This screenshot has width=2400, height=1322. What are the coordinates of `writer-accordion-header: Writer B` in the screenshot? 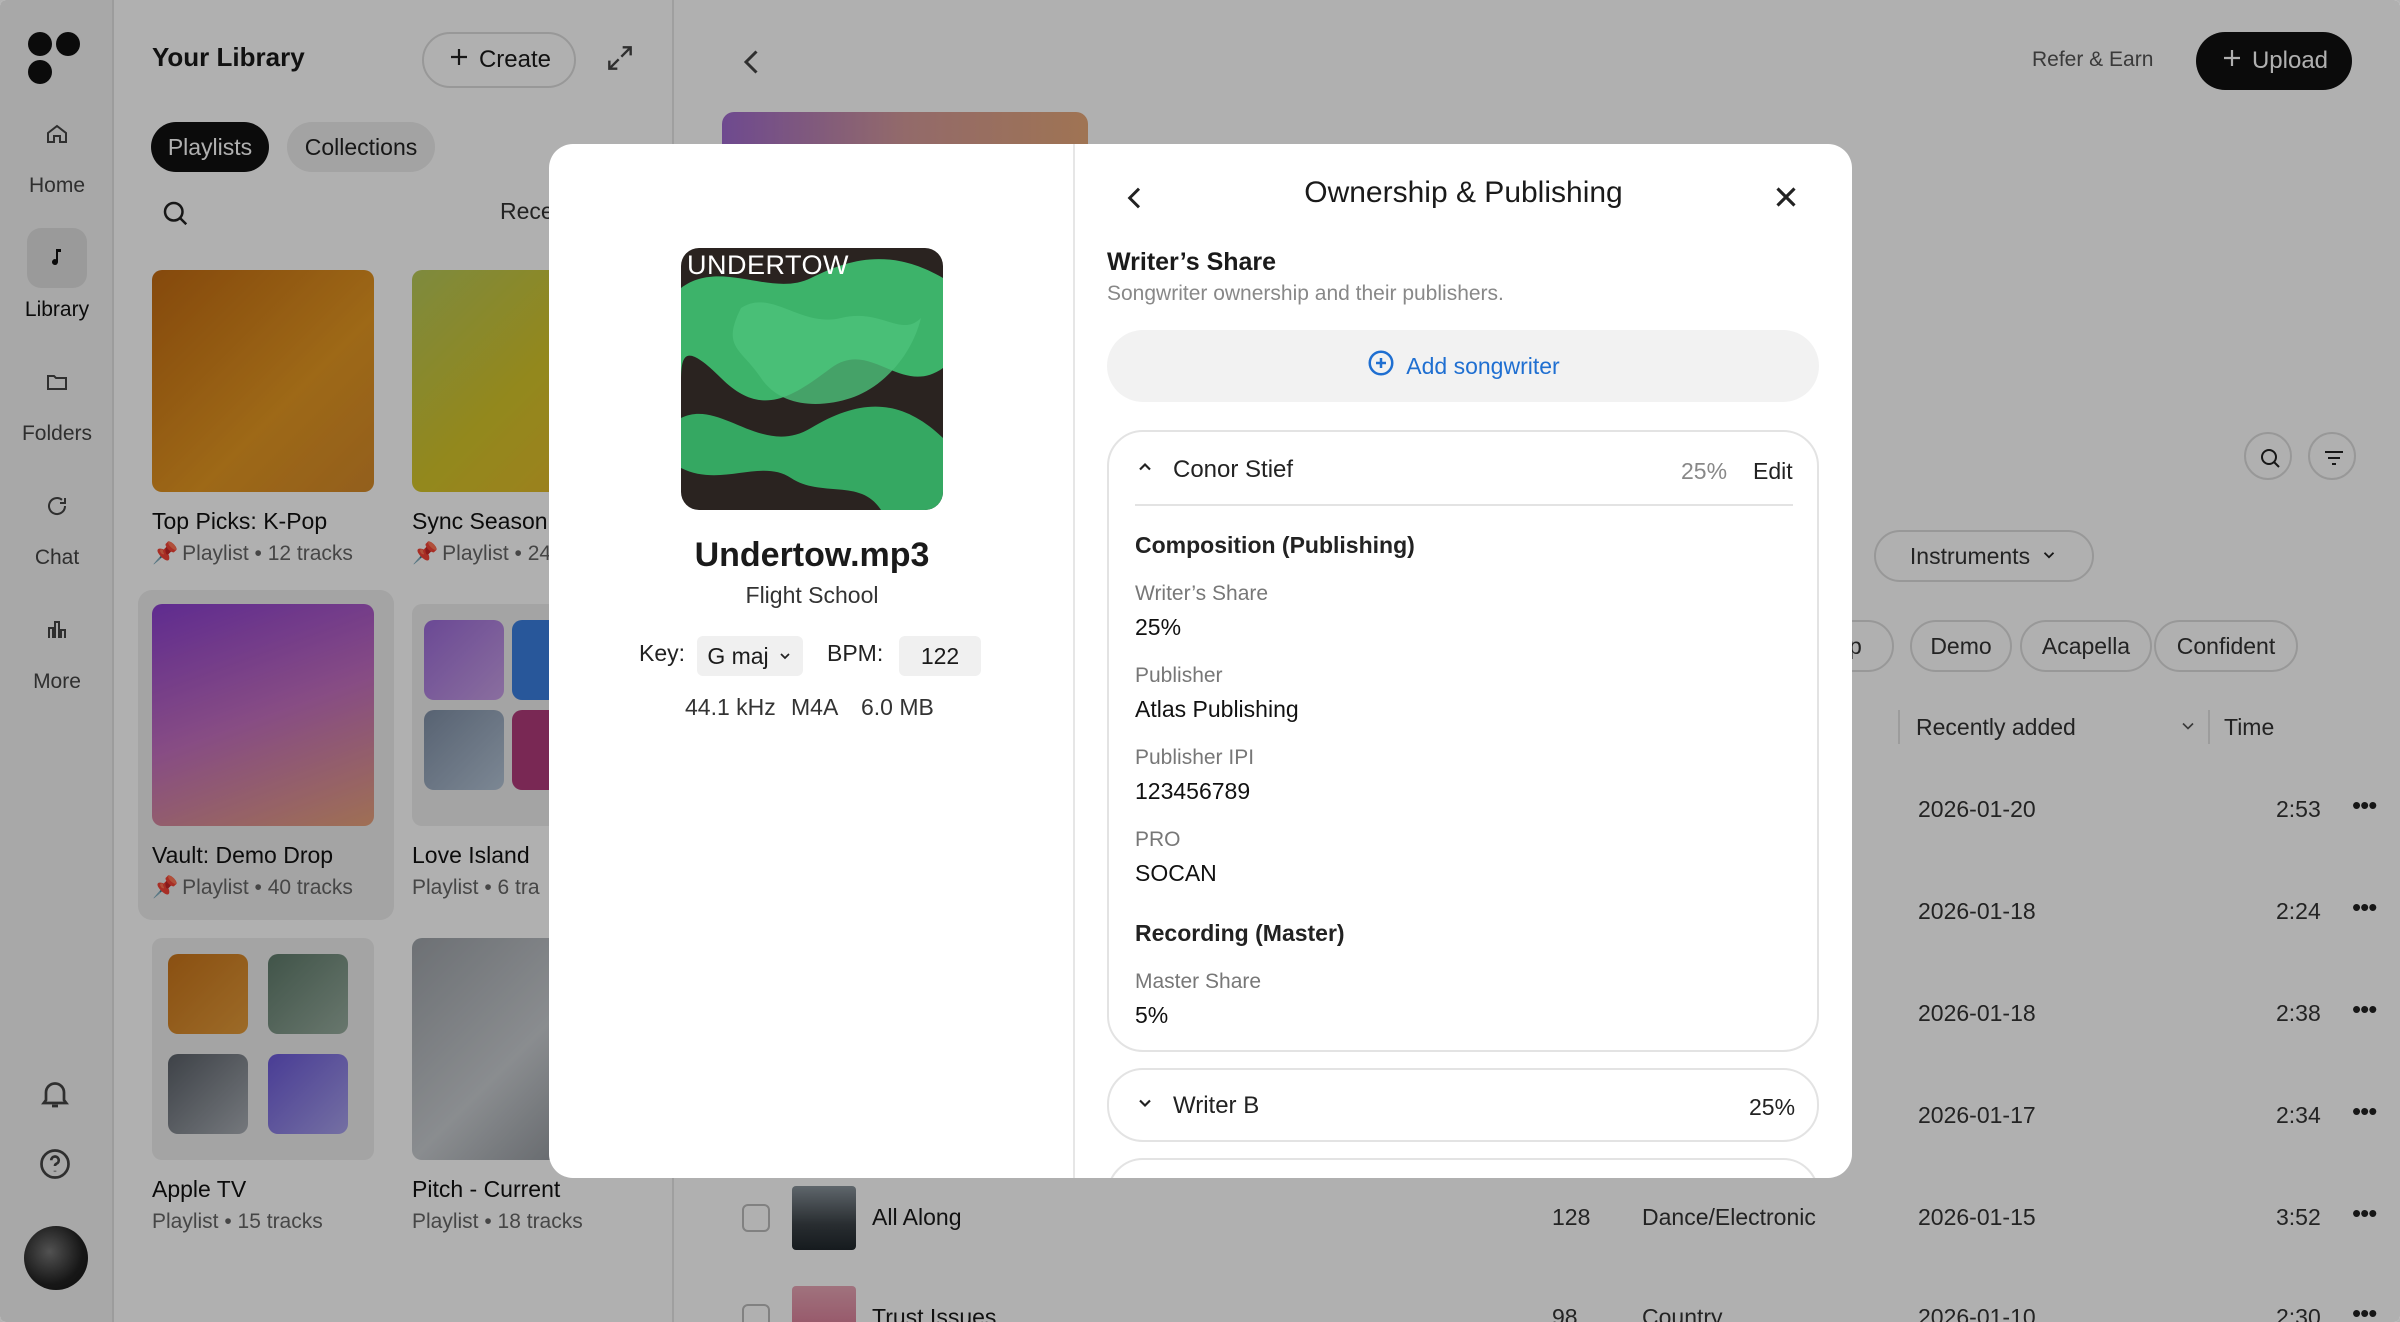 It's located at (1197, 1106).